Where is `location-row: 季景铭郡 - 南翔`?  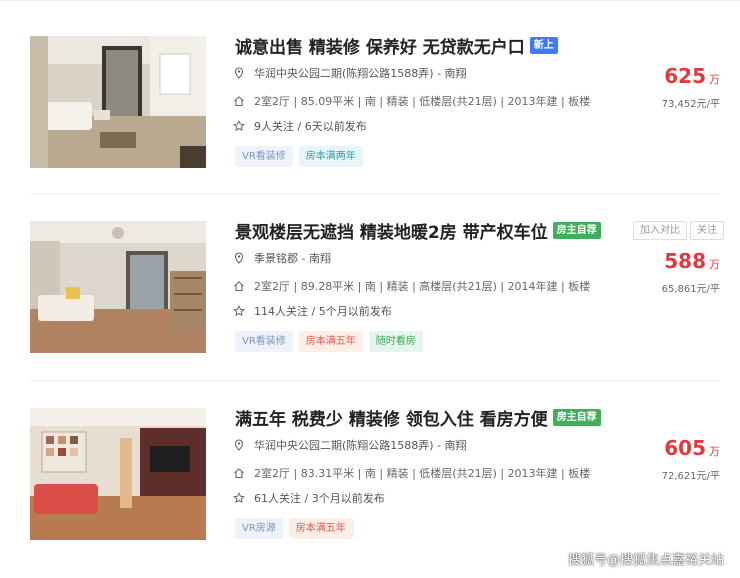 location-row: 季景铭郡 - 南翔 is located at coordinates (282, 258).